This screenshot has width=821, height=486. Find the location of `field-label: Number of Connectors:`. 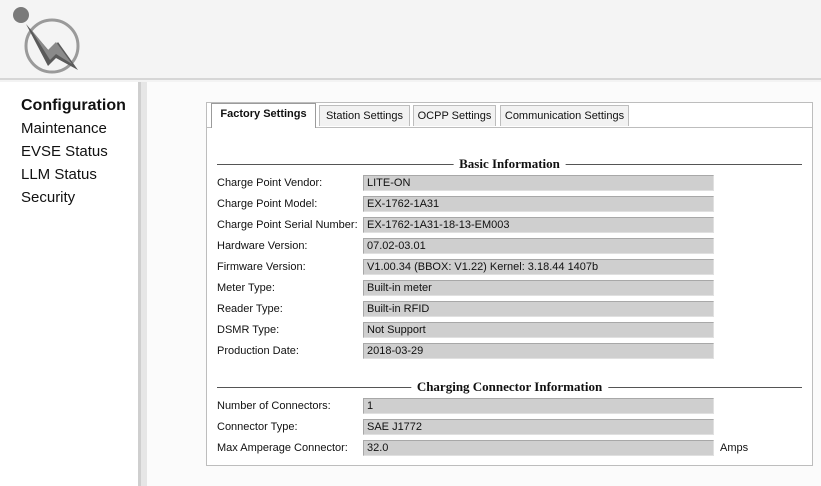

field-label: Number of Connectors: is located at coordinates (274, 406).